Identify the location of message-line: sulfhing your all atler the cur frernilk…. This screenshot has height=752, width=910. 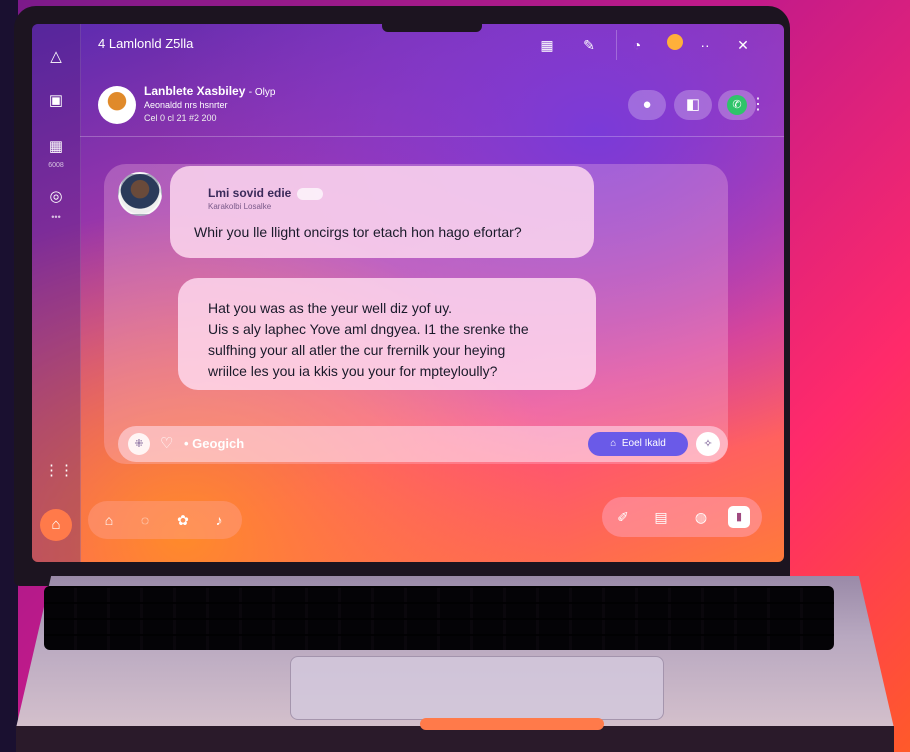
(357, 350).